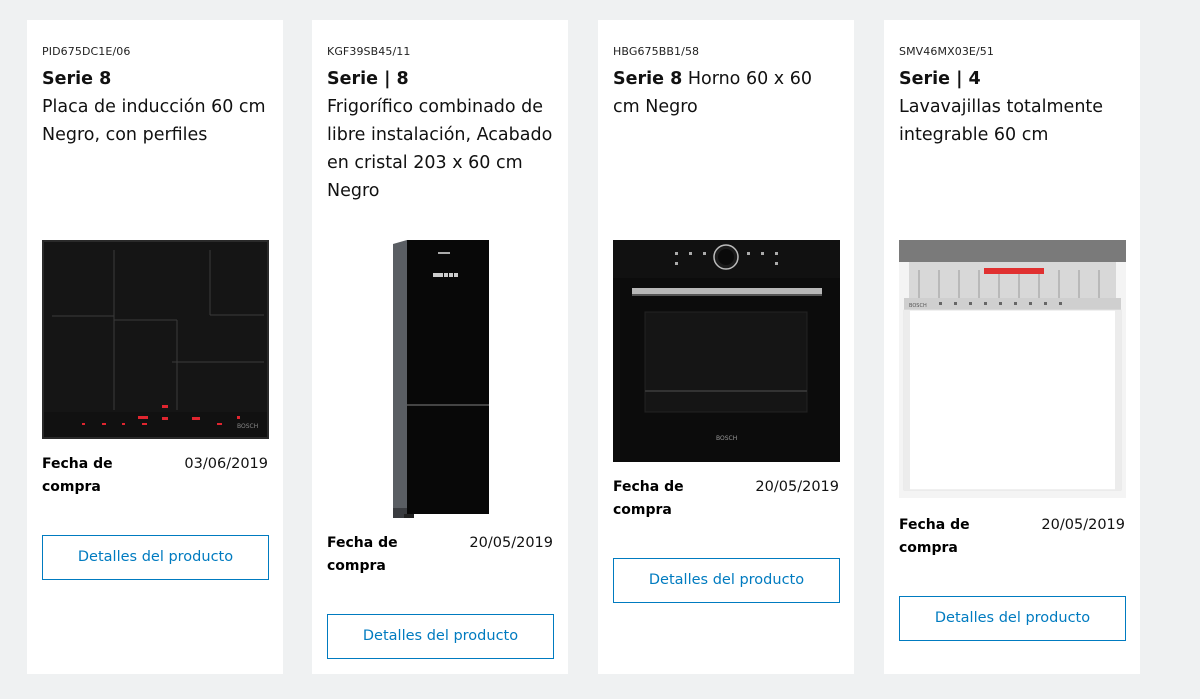  I want to click on product-series: Serie | 4, so click(940, 79).